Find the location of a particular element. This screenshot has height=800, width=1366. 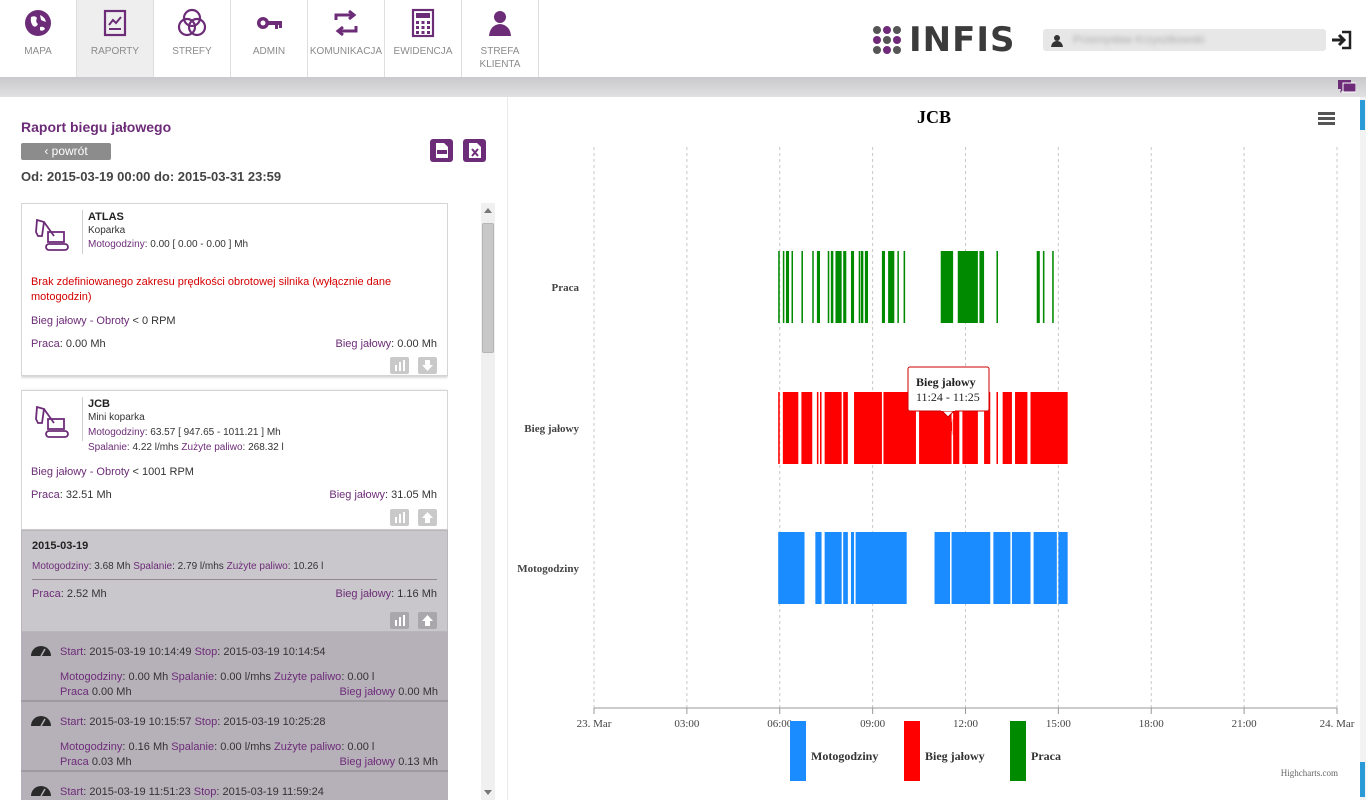

work-value: 0.00 Mh is located at coordinates (111, 692).